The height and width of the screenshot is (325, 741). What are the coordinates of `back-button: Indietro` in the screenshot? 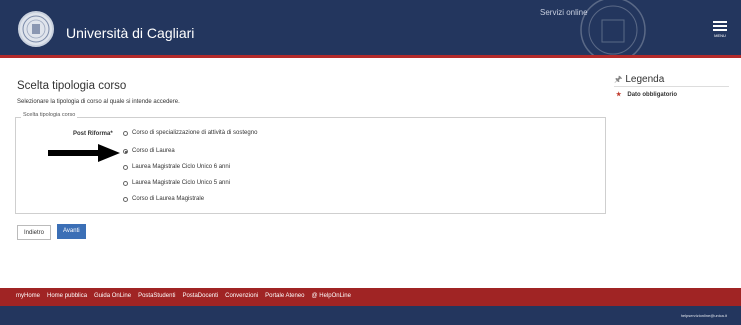 It's located at (34, 232).